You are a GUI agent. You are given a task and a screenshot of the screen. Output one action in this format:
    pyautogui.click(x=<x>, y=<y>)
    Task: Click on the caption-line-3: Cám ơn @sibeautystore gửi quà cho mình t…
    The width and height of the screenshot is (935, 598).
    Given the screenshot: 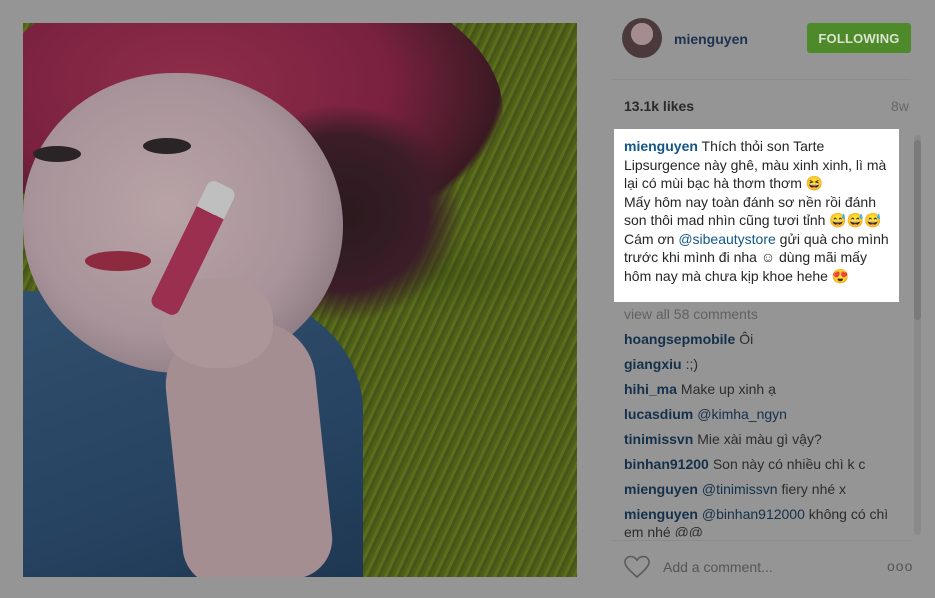 What is the action you would take?
    pyautogui.click(x=757, y=258)
    